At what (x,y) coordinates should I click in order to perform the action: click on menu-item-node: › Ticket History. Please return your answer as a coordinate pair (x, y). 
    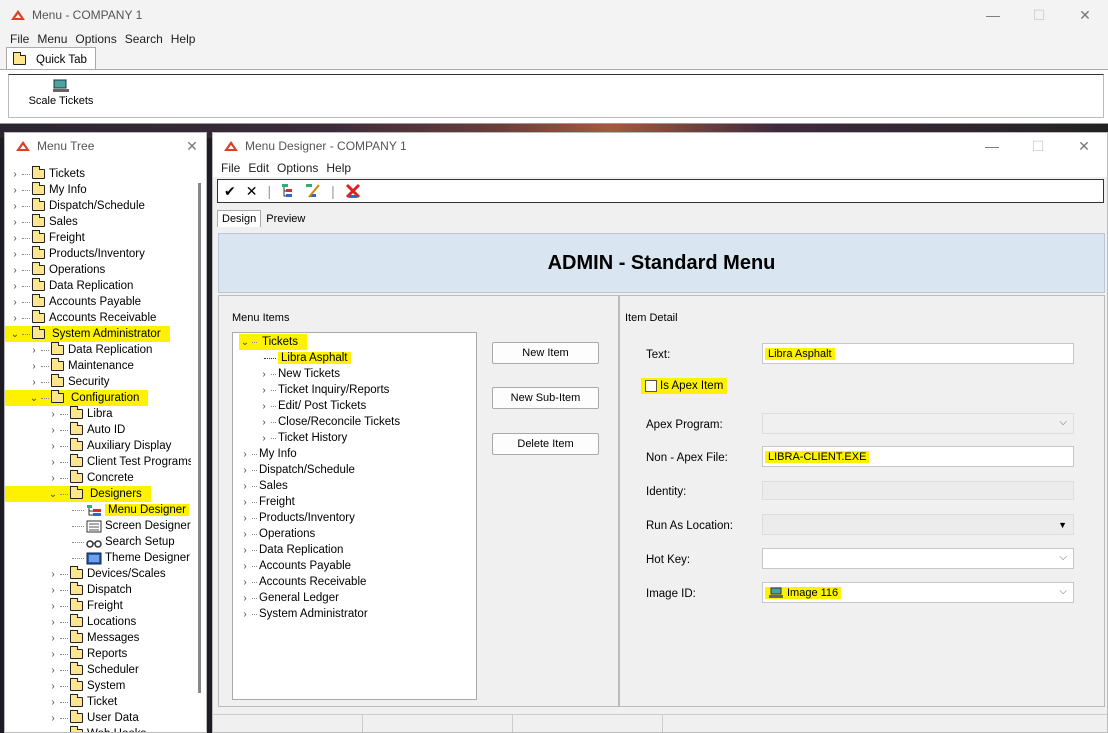
    Looking at the image, I should click on (302, 438).